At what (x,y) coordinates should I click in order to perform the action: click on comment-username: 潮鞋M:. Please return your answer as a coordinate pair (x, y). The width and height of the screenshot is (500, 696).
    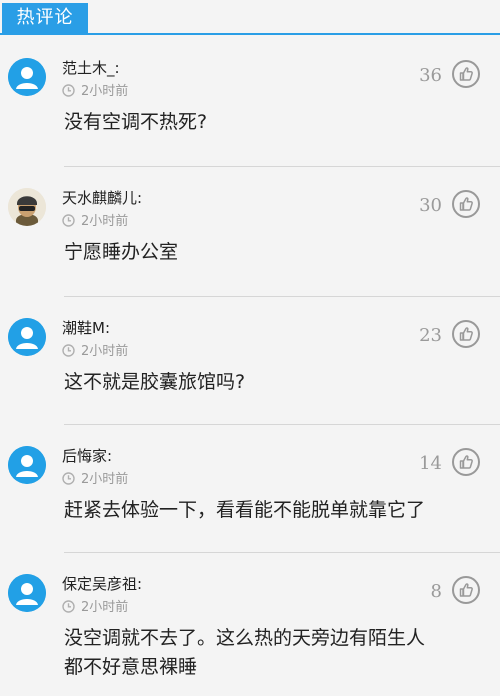
    Looking at the image, I should click on (86, 327).